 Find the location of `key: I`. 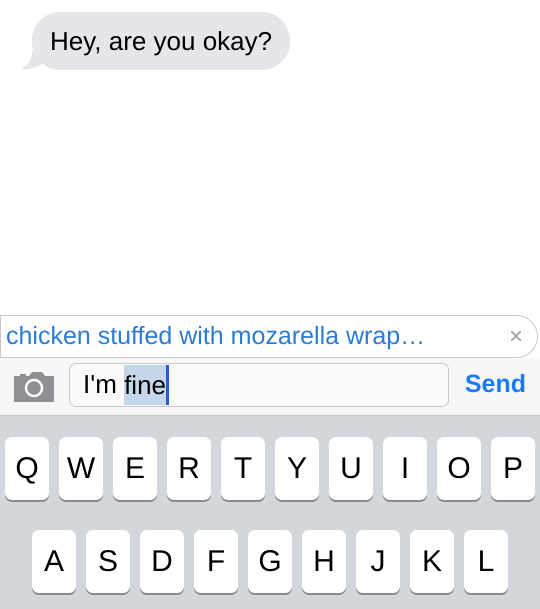

key: I is located at coordinates (405, 468).